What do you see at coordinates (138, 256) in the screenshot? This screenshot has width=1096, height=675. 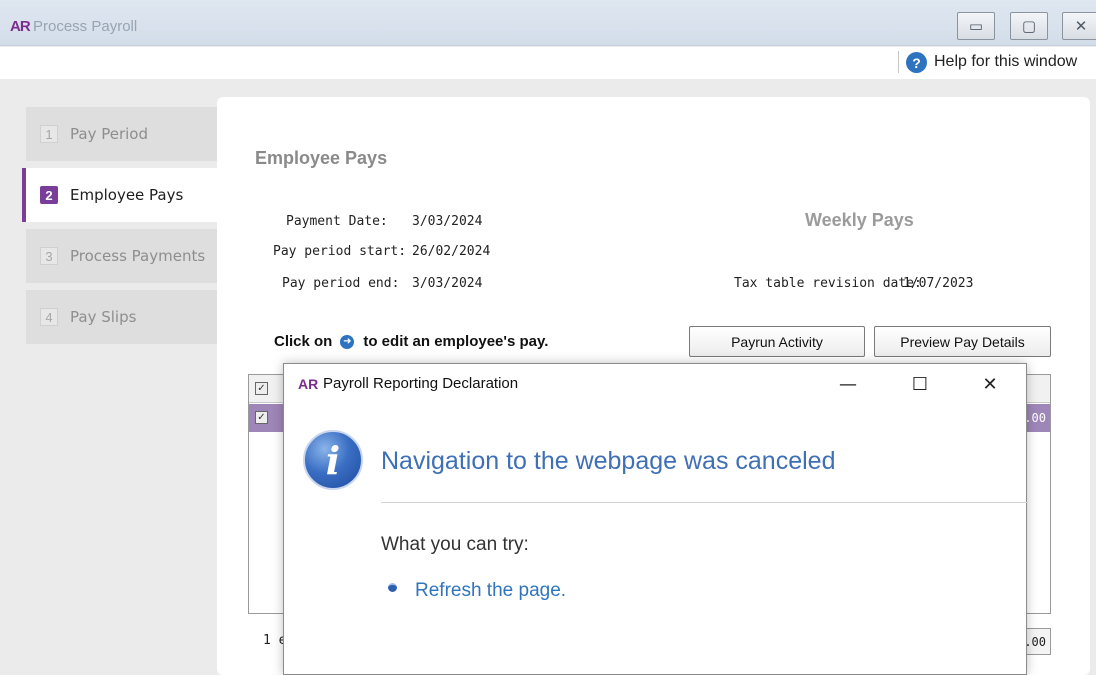 I see `step-label: Process Payments` at bounding box center [138, 256].